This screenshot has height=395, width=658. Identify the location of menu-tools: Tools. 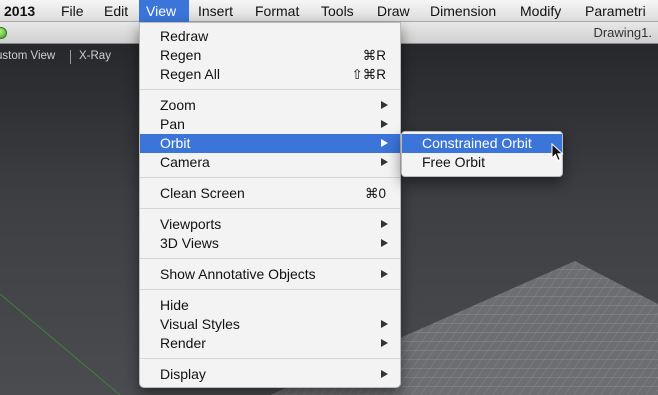
(337, 11).